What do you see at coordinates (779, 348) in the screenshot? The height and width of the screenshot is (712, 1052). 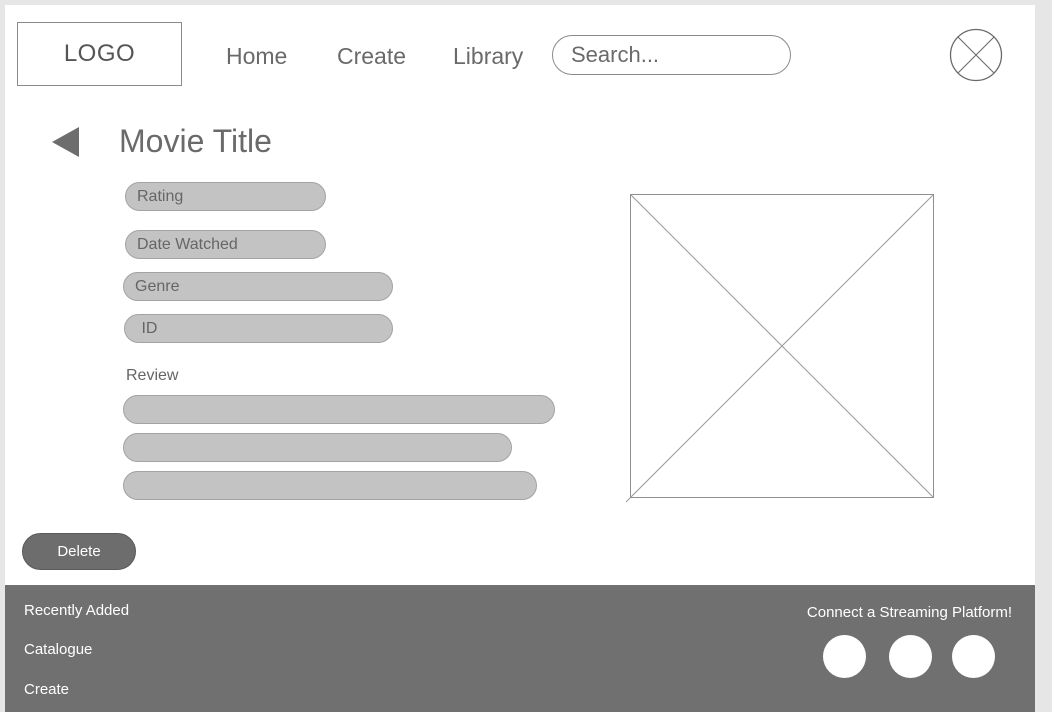 I see `image-placeholder-icon` at bounding box center [779, 348].